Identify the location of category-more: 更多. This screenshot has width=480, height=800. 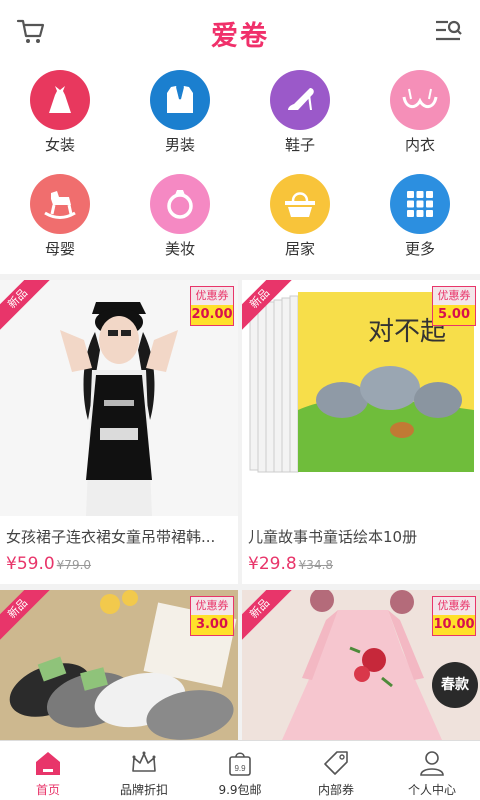
(420, 218).